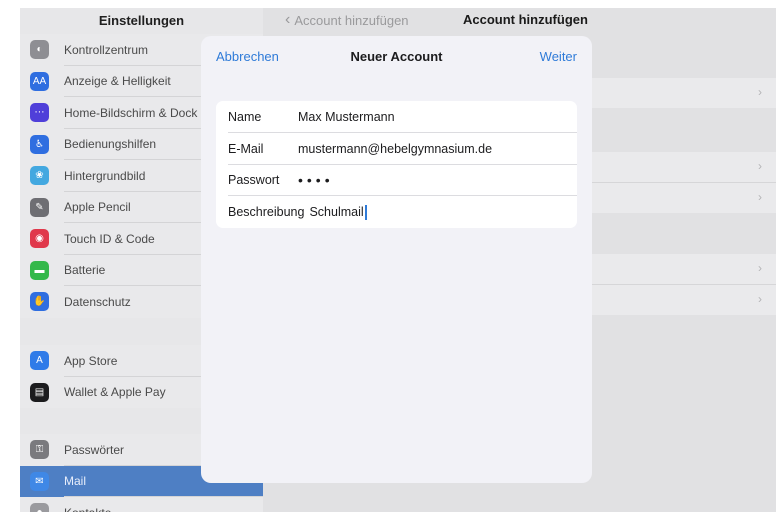 The width and height of the screenshot is (776, 512). I want to click on sidebar-item-label: Kontakte, so click(87, 509).